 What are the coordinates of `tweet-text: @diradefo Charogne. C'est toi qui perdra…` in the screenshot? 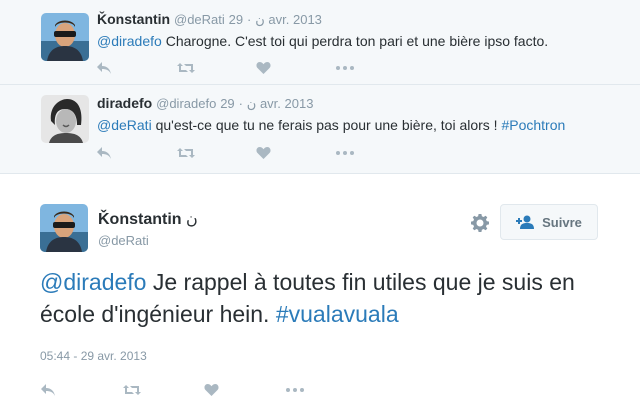 It's located at (322, 41).